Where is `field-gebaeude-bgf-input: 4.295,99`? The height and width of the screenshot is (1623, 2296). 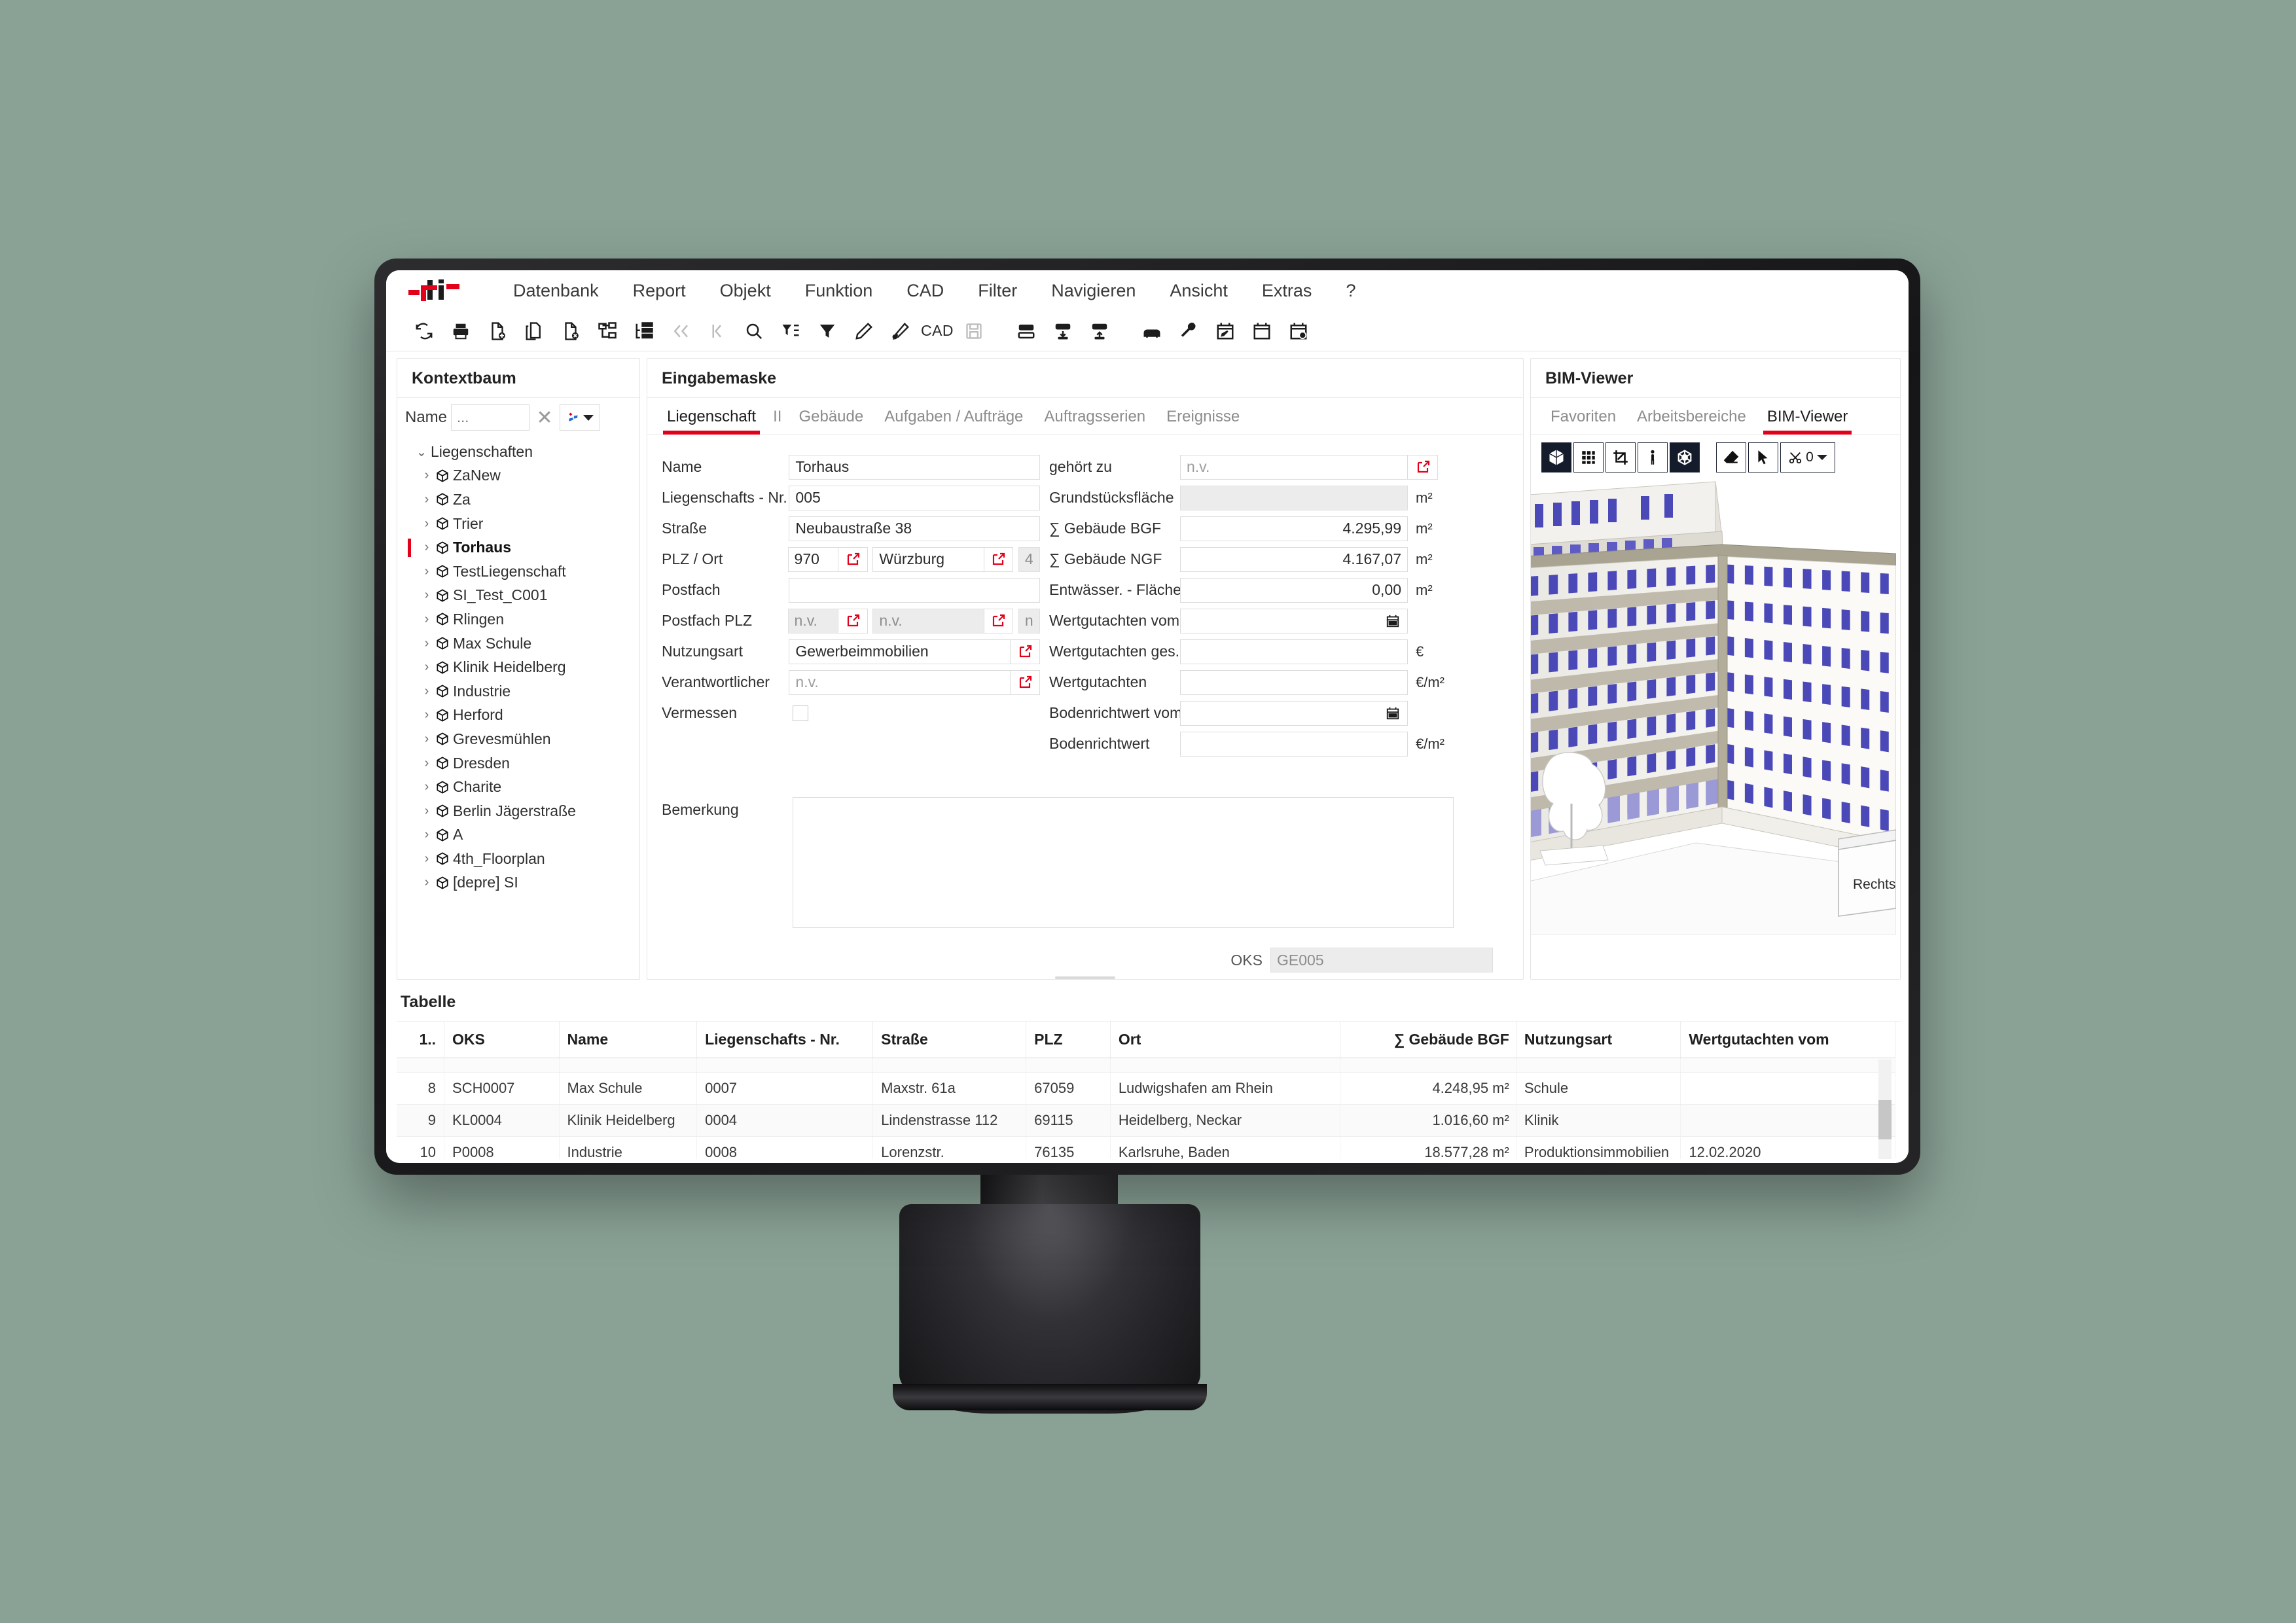 field-gebaeude-bgf-input: 4.295,99 is located at coordinates (1294, 528).